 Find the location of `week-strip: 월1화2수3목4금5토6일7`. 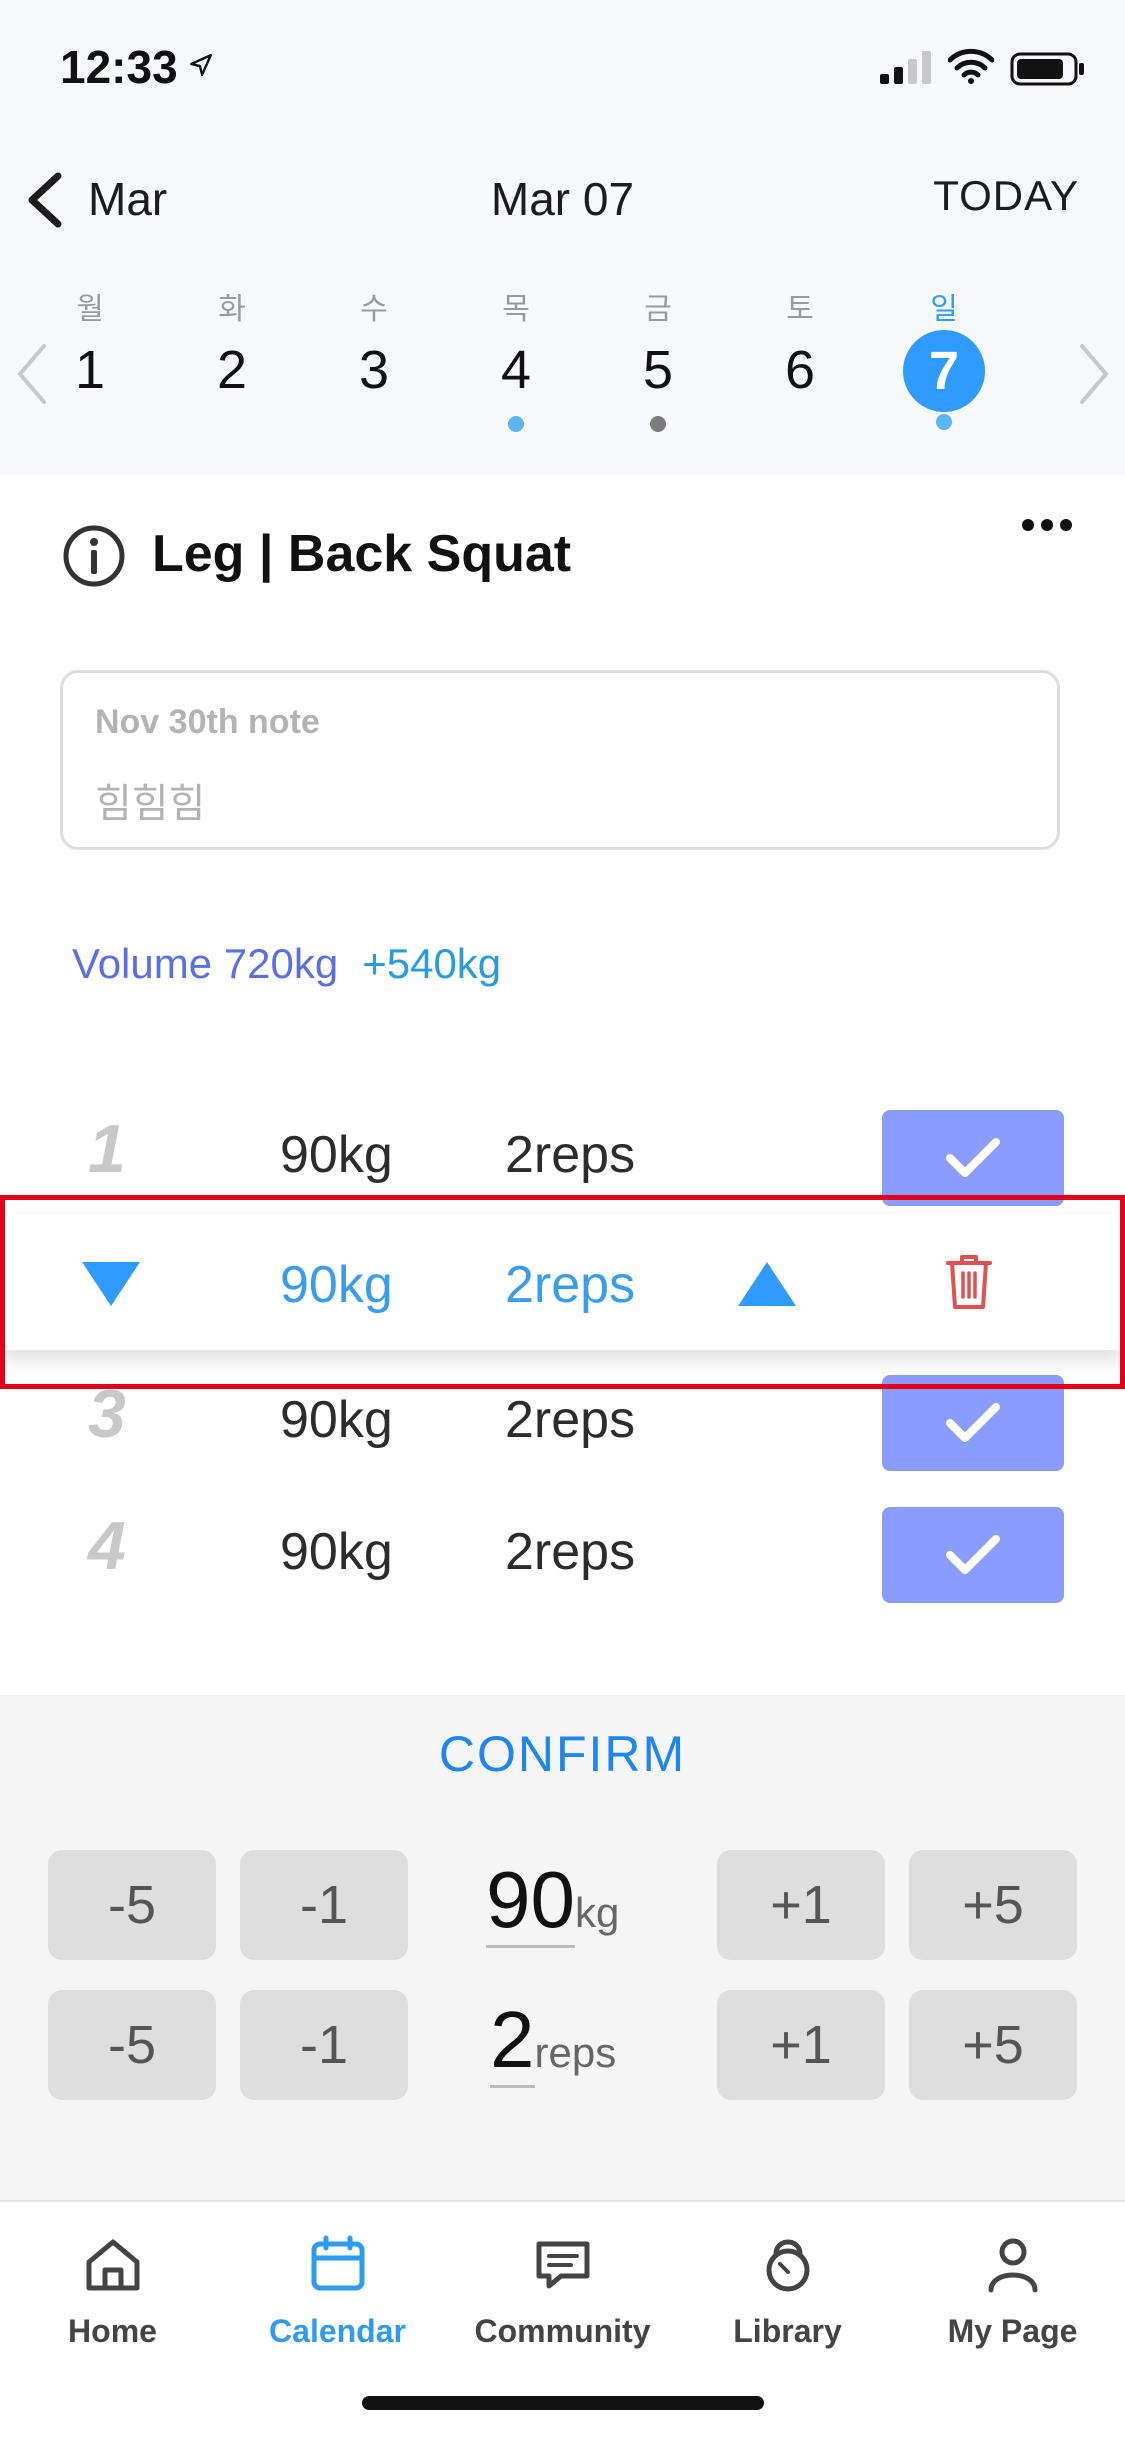

week-strip: 월1화2수3목4금5토6일7 is located at coordinates (562, 375).